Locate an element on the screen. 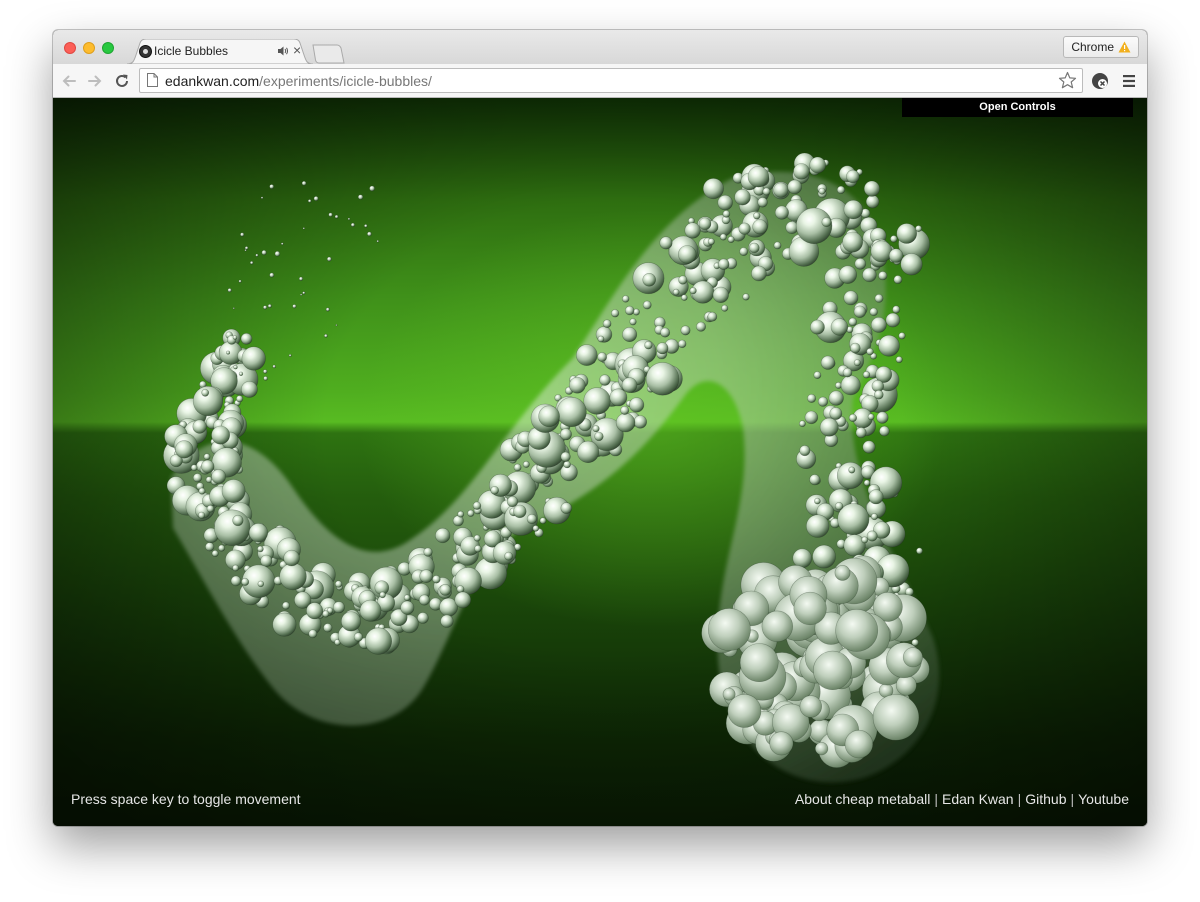 This screenshot has width=1200, height=902. url-text: edankwan.com/experiments/icicle-bubbles/ is located at coordinates (298, 81).